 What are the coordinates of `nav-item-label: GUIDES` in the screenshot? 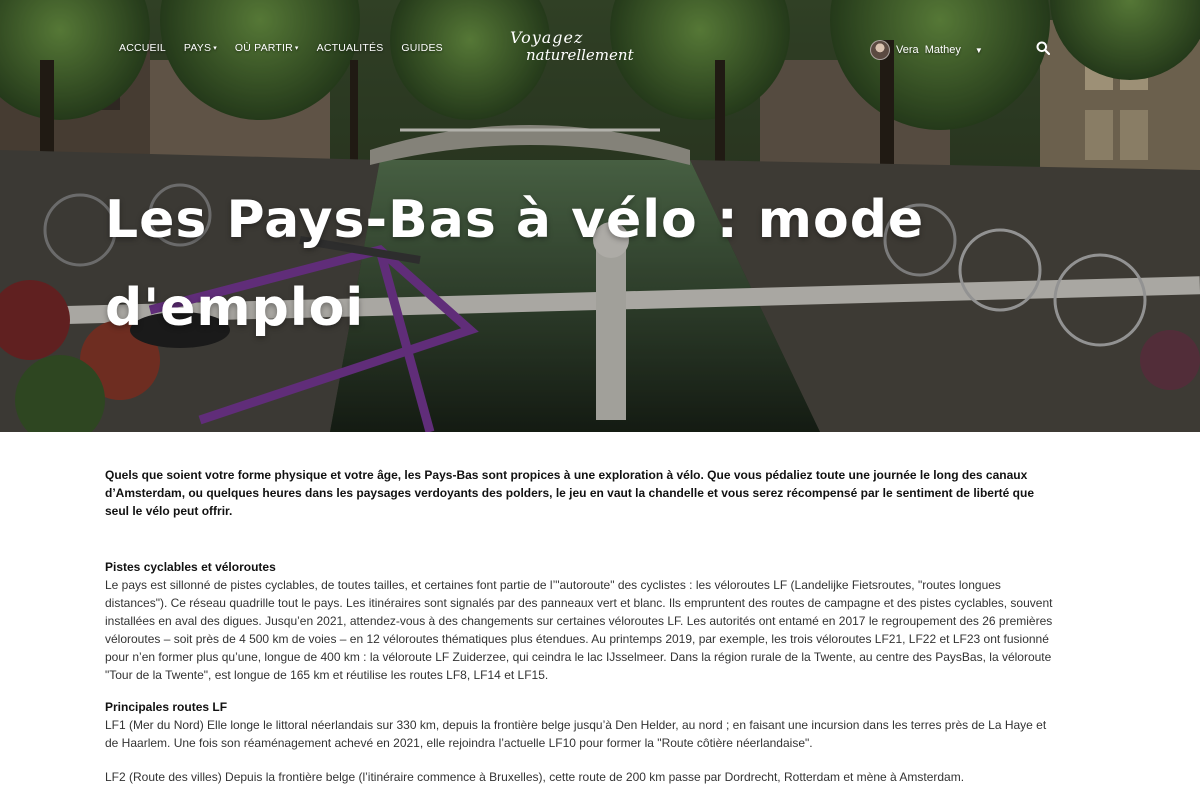 It's located at (422, 48).